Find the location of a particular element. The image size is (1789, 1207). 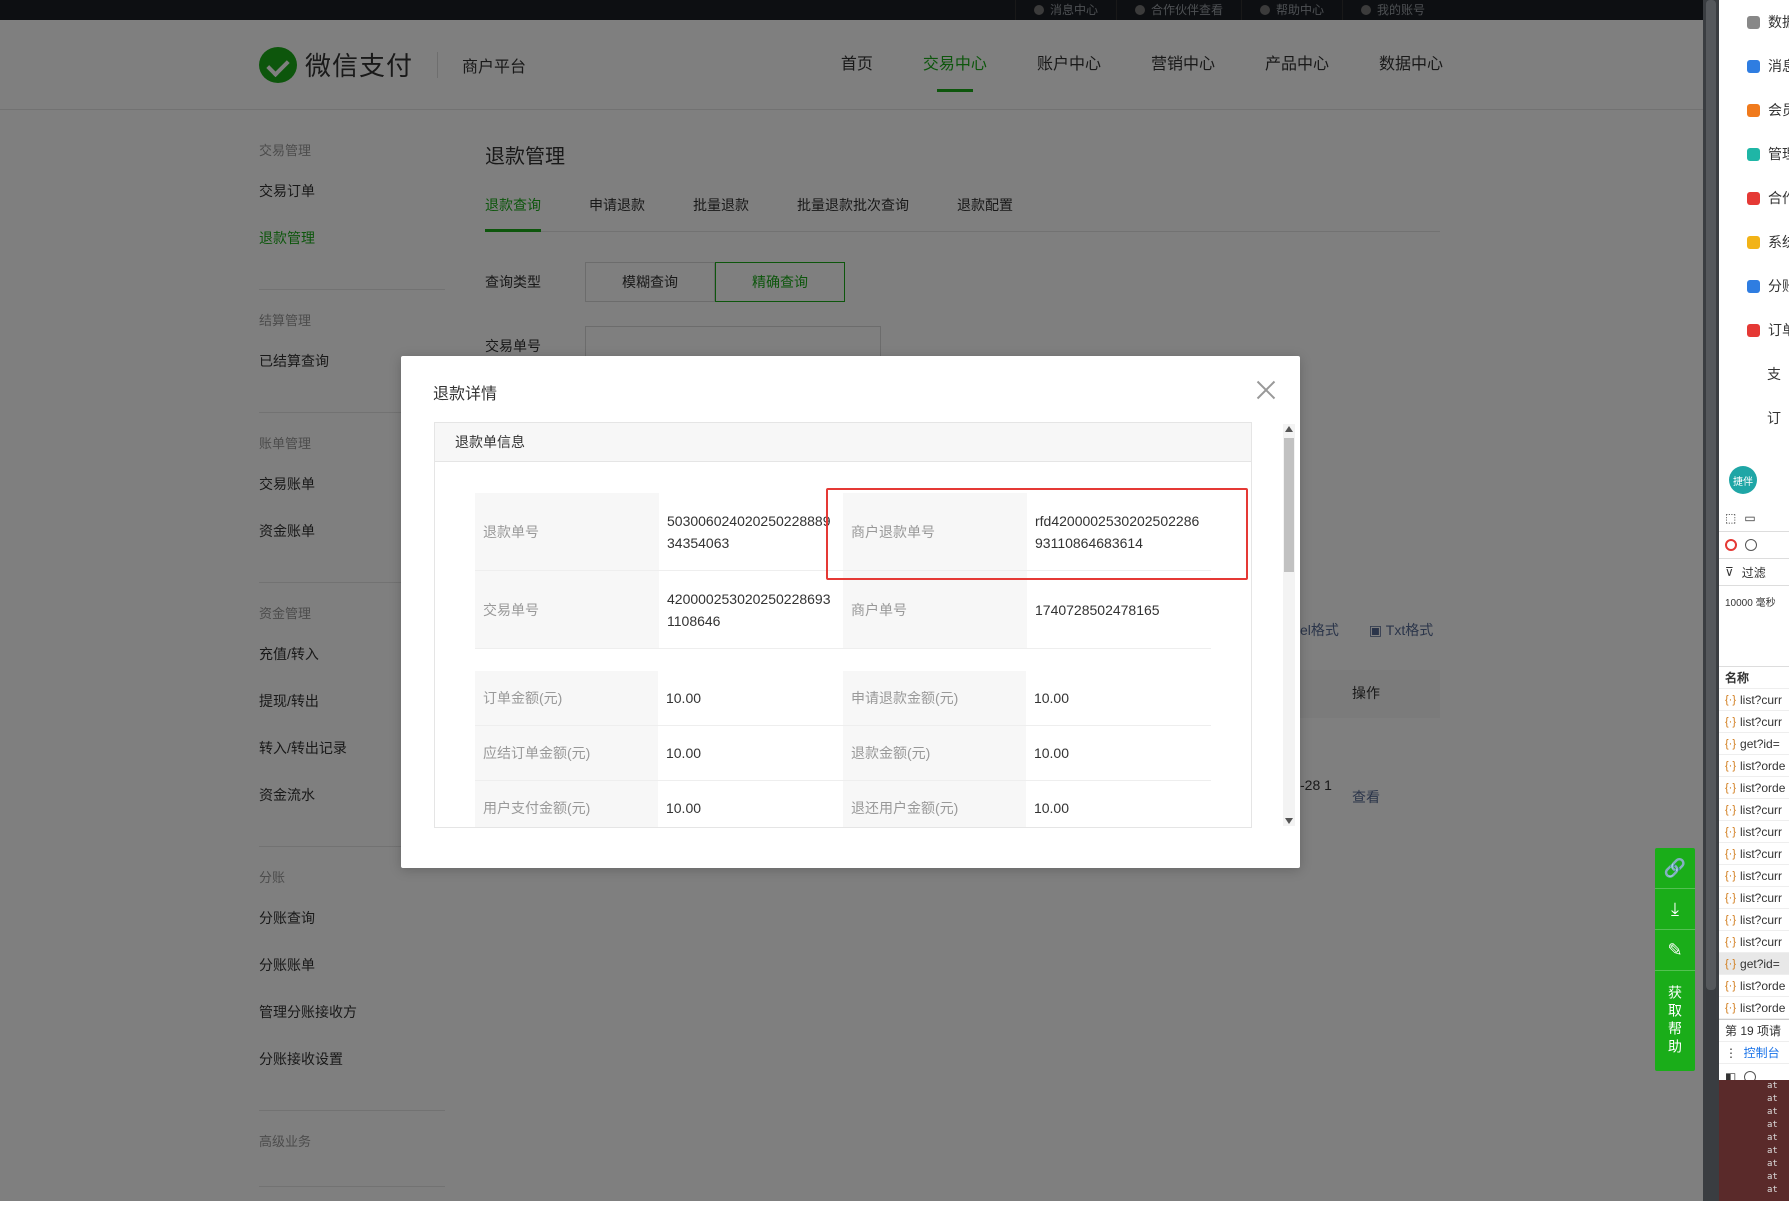

ext-item-message: 消息 is located at coordinates (1754, 66).